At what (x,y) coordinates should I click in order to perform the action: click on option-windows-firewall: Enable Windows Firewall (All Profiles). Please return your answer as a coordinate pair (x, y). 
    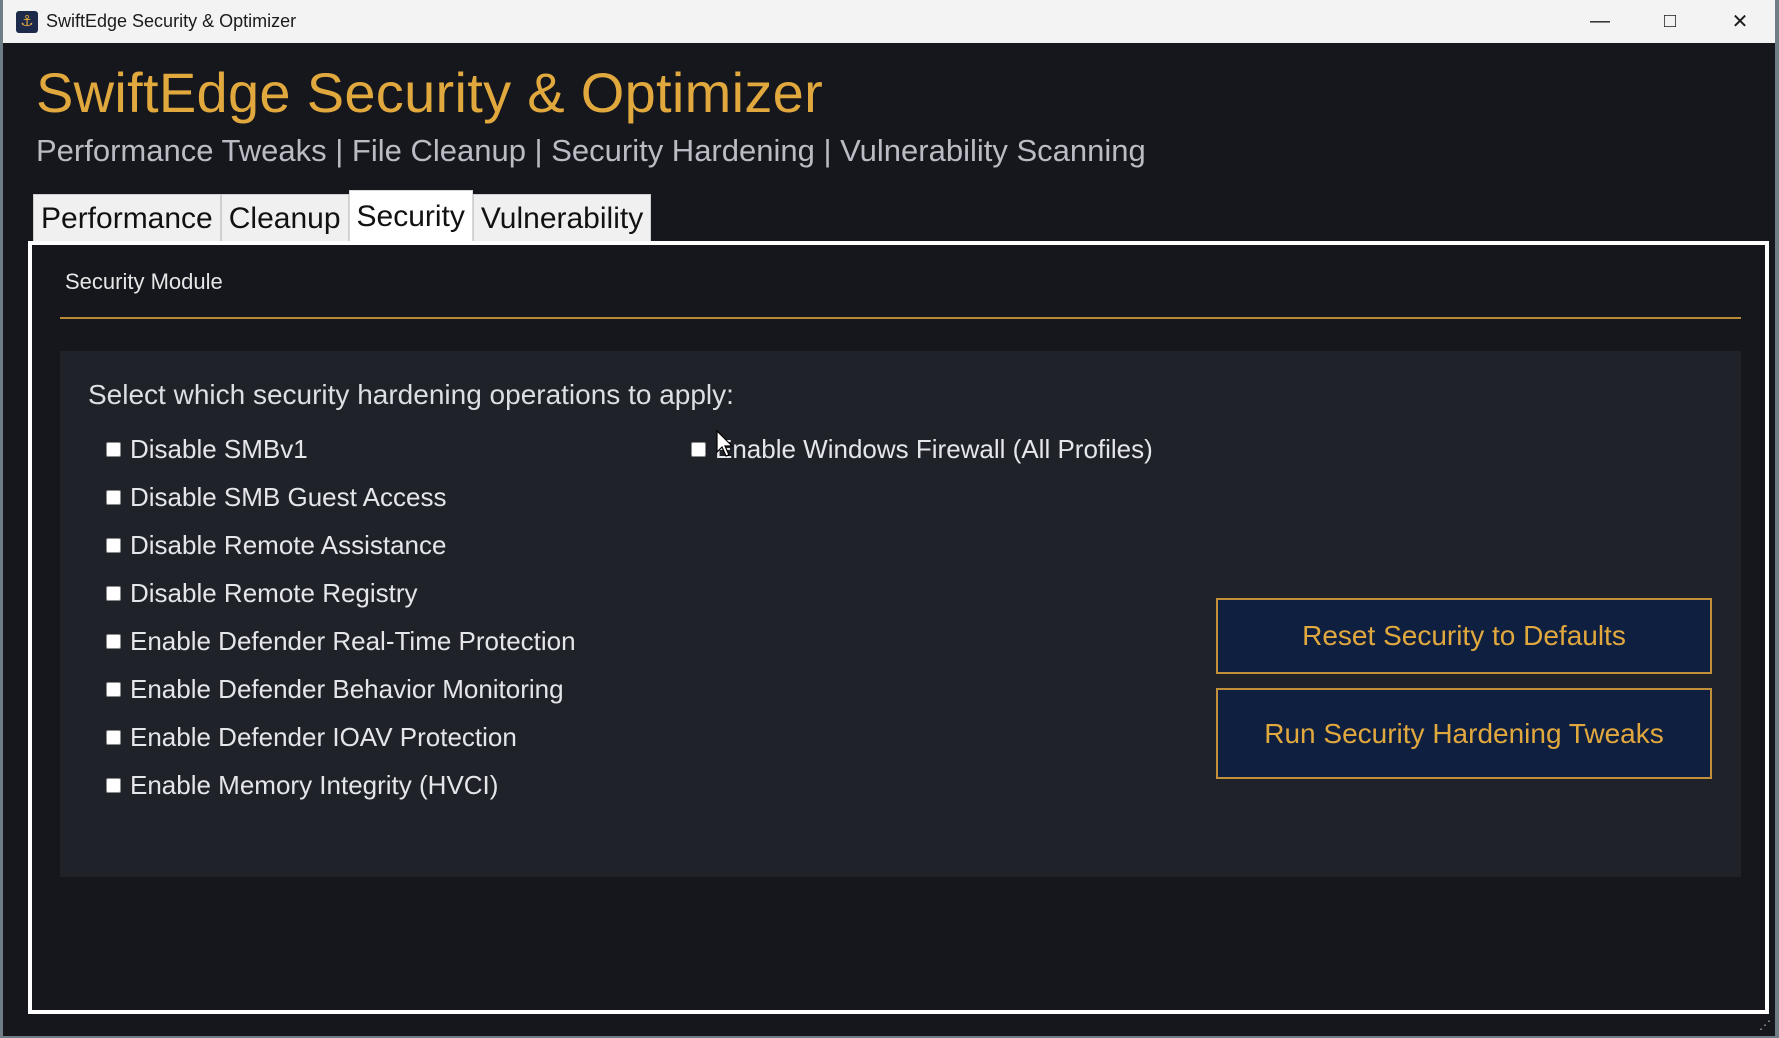
    Looking at the image, I should click on (922, 449).